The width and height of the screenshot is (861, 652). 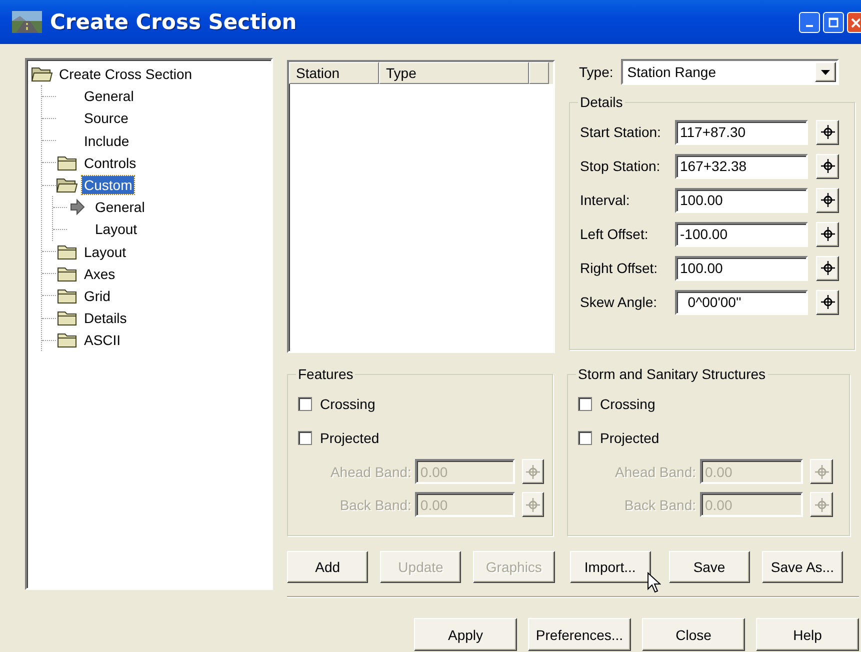 I want to click on window-title: Create Cross Section, so click(x=173, y=22).